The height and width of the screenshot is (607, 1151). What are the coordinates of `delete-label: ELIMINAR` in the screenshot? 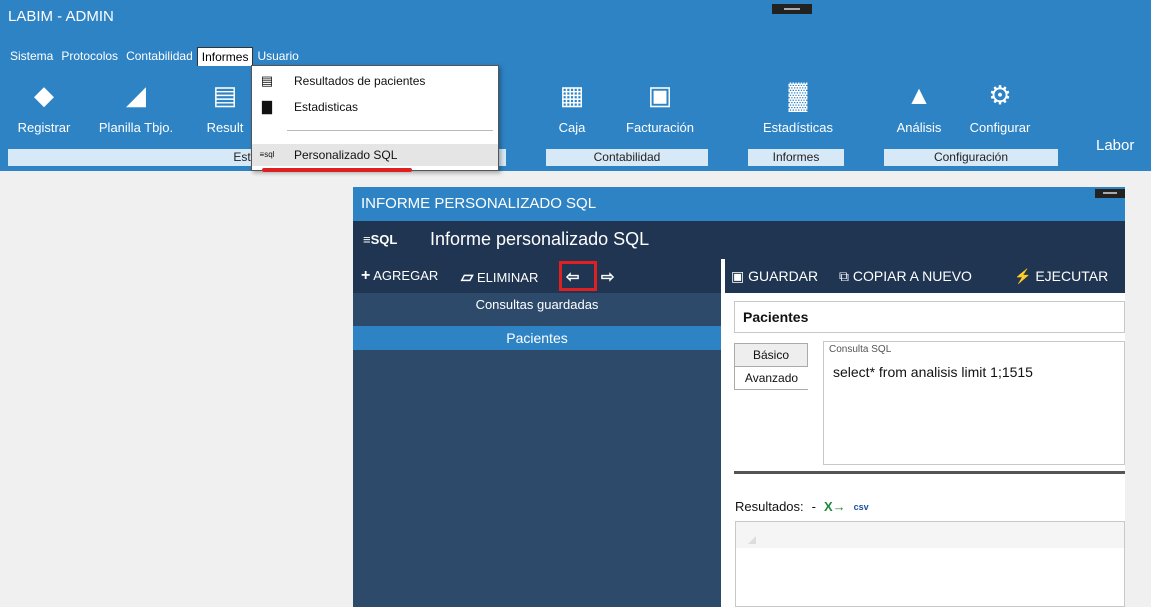 It's located at (507, 277).